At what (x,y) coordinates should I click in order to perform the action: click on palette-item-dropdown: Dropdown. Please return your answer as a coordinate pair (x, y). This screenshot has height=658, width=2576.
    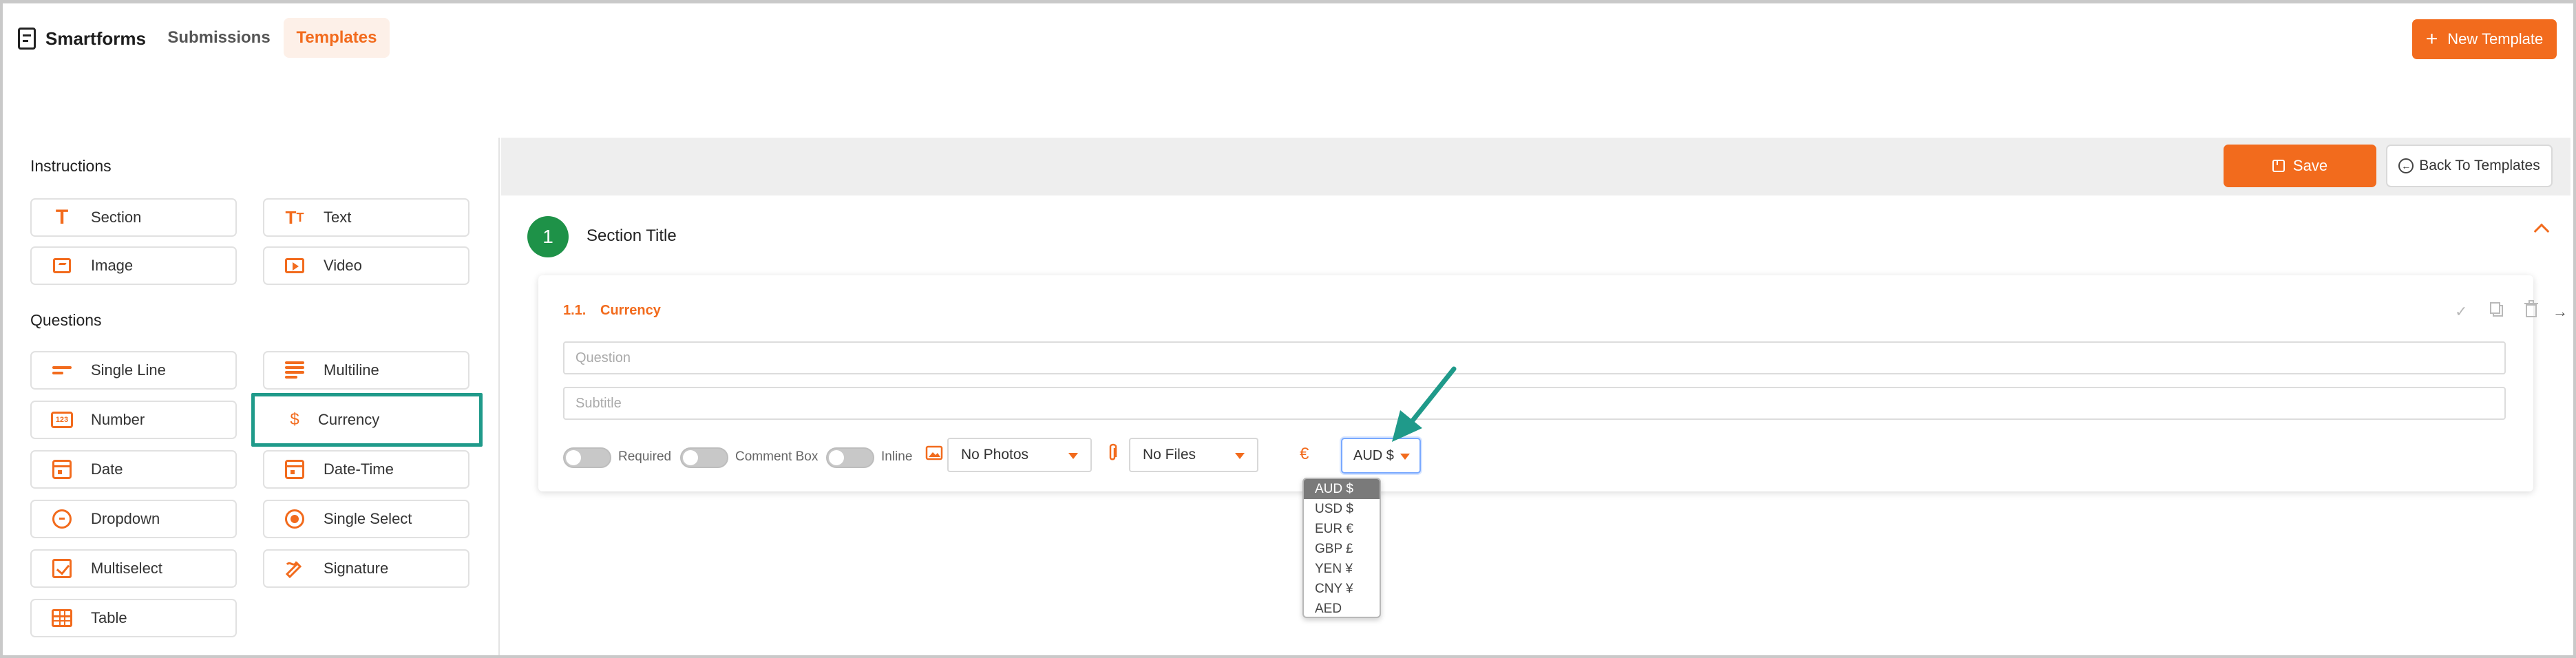
    Looking at the image, I should click on (134, 519).